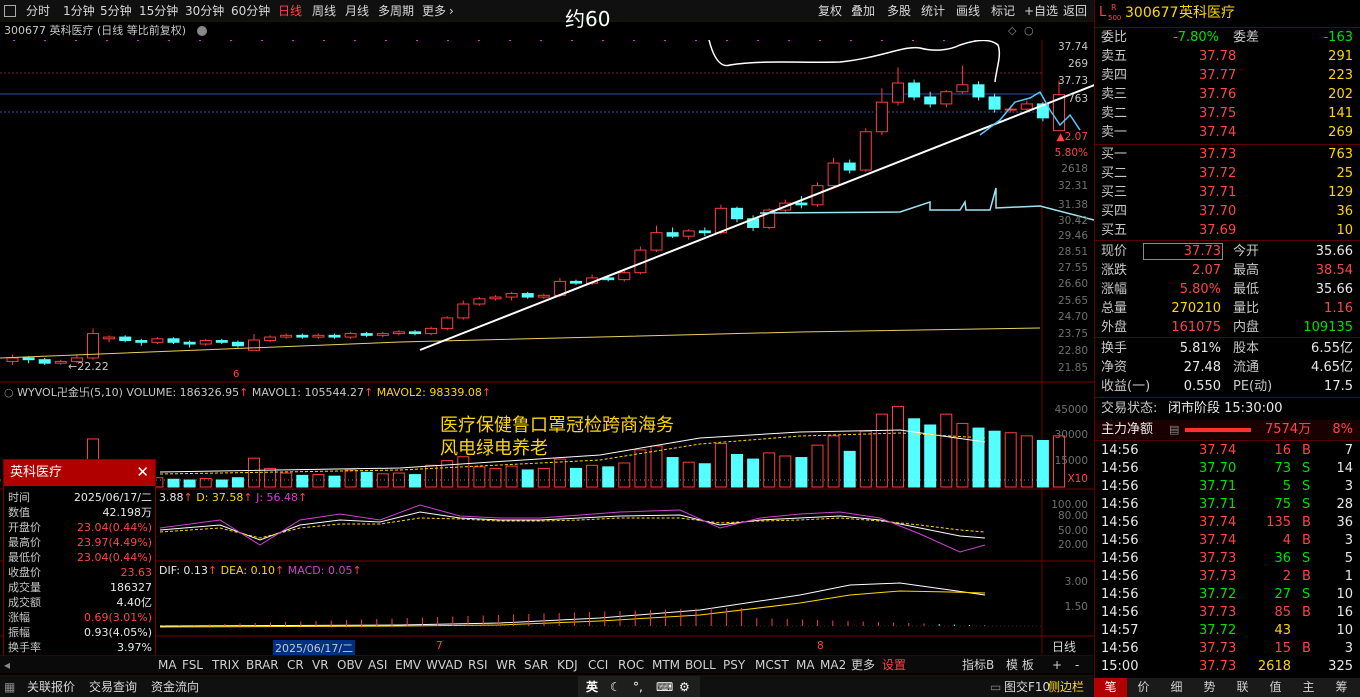 This screenshot has width=1360, height=697. What do you see at coordinates (567, 665) in the screenshot?
I see `indicator-tab: KDJ` at bounding box center [567, 665].